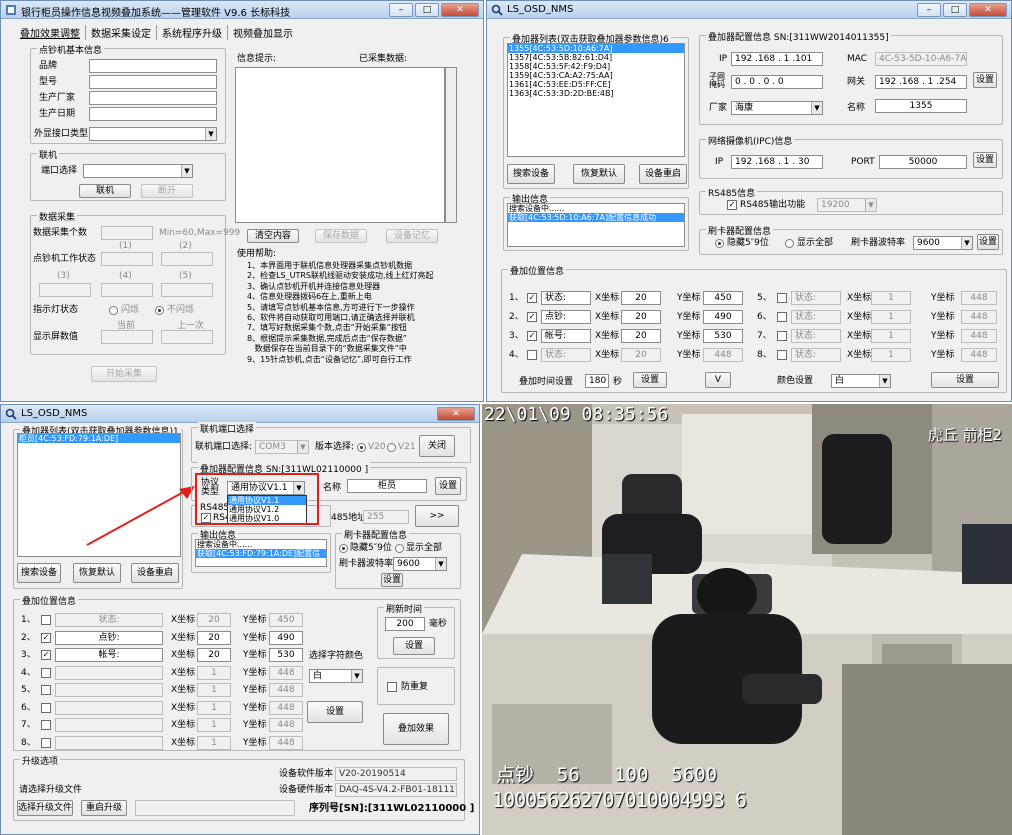 This screenshot has height=835, width=1012. I want to click on set-color-button: 设置, so click(965, 380).